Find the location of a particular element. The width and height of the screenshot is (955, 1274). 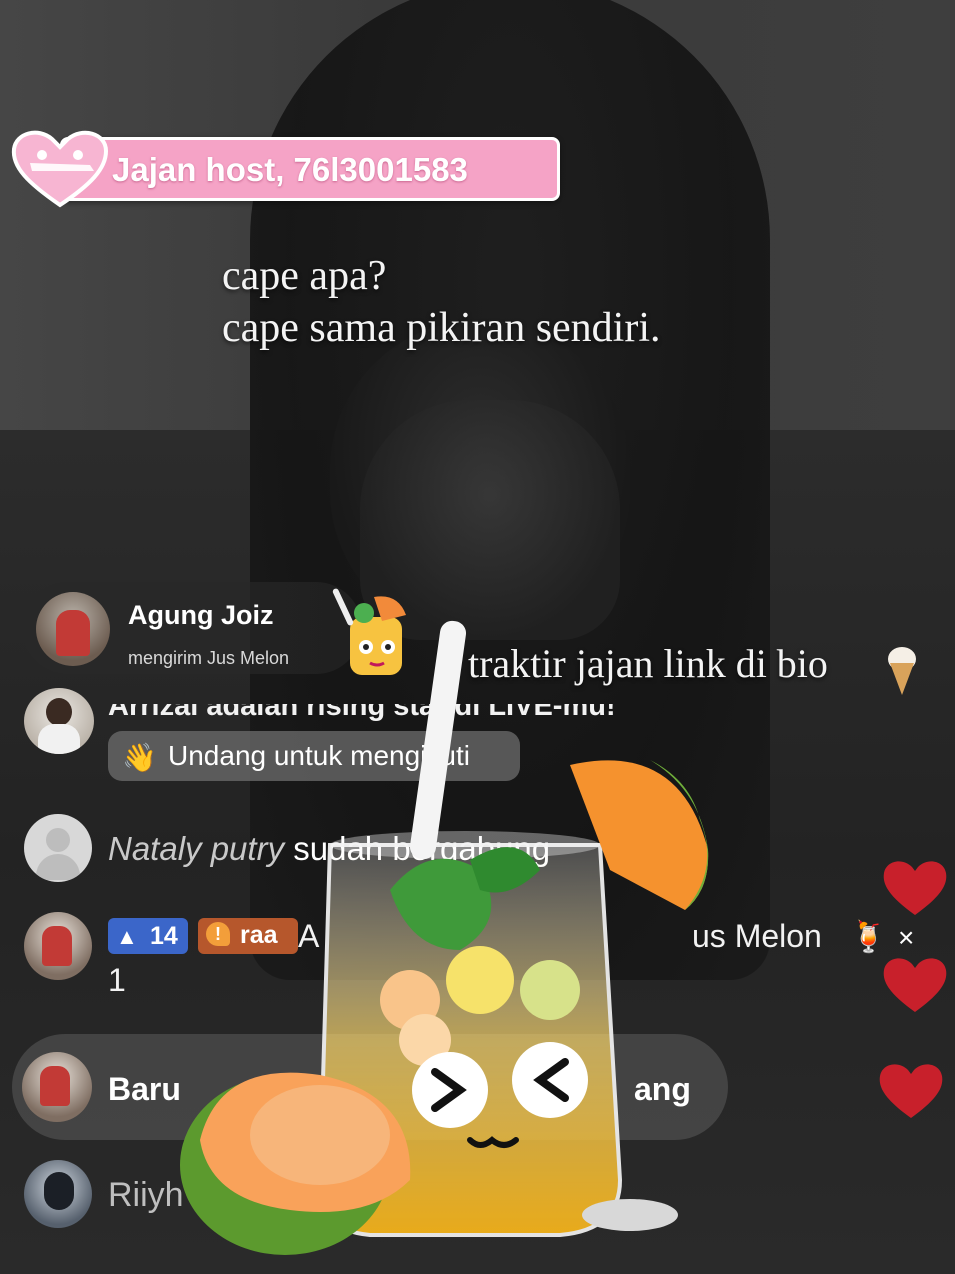

level-icon: ▲ is located at coordinates (127, 936).